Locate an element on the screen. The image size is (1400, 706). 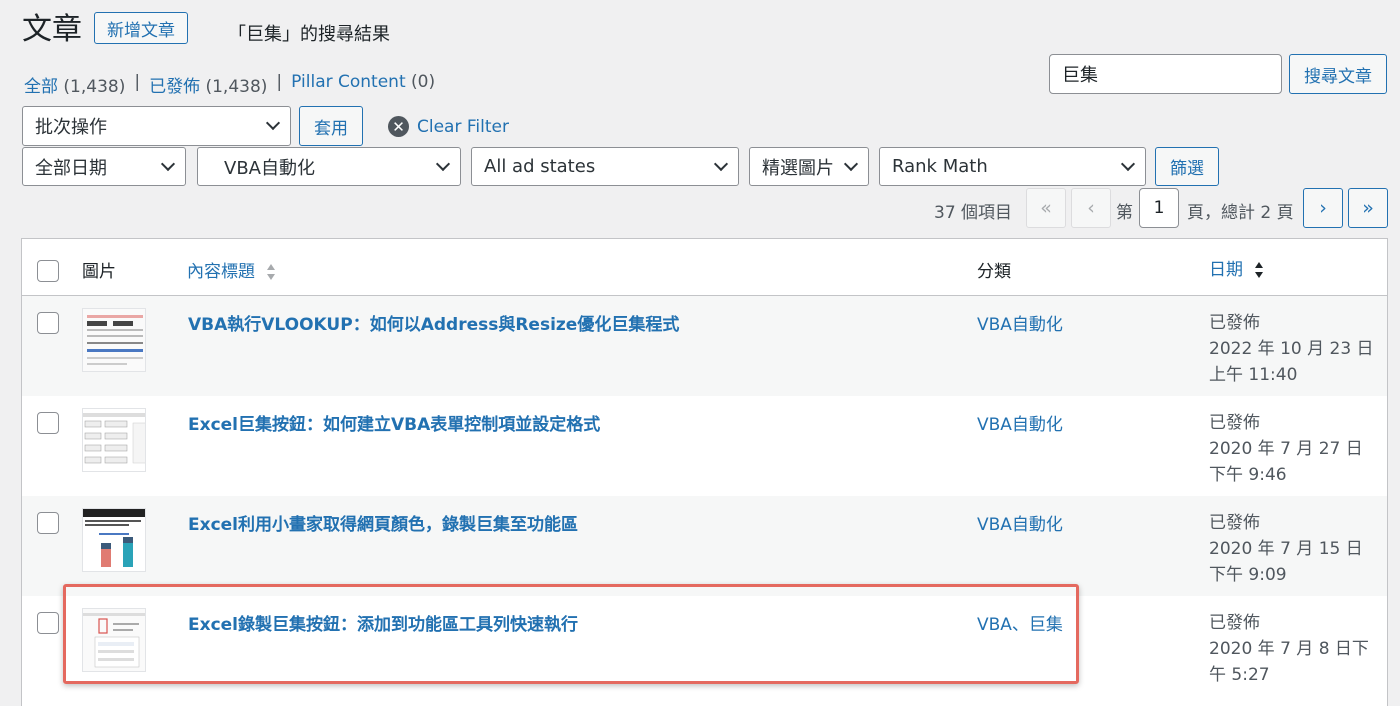
table-header: 圖片 內容標題 分類 日期 is located at coordinates (704, 267).